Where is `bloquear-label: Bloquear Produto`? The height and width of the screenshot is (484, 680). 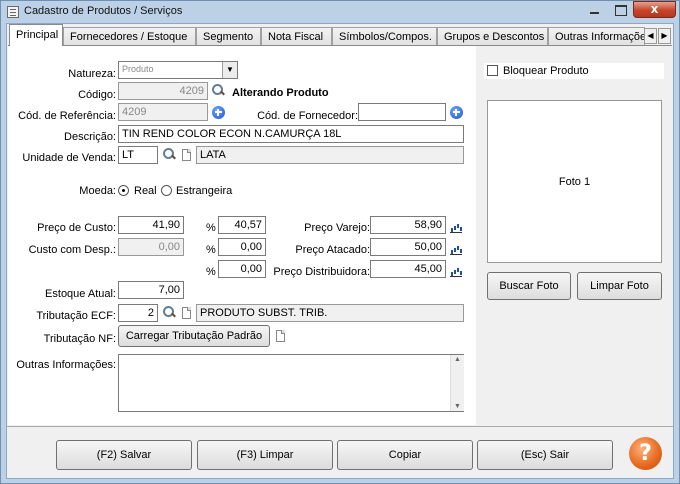
bloquear-label: Bloquear Produto is located at coordinates (546, 71).